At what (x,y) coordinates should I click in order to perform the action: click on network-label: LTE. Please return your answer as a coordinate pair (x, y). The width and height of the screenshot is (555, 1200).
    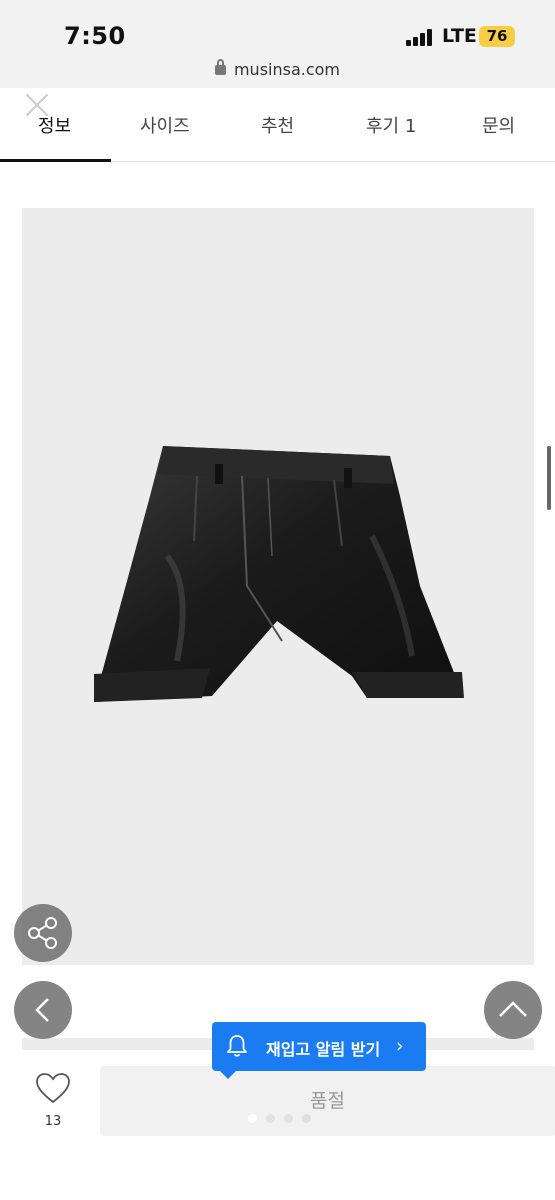
    Looking at the image, I should click on (459, 36).